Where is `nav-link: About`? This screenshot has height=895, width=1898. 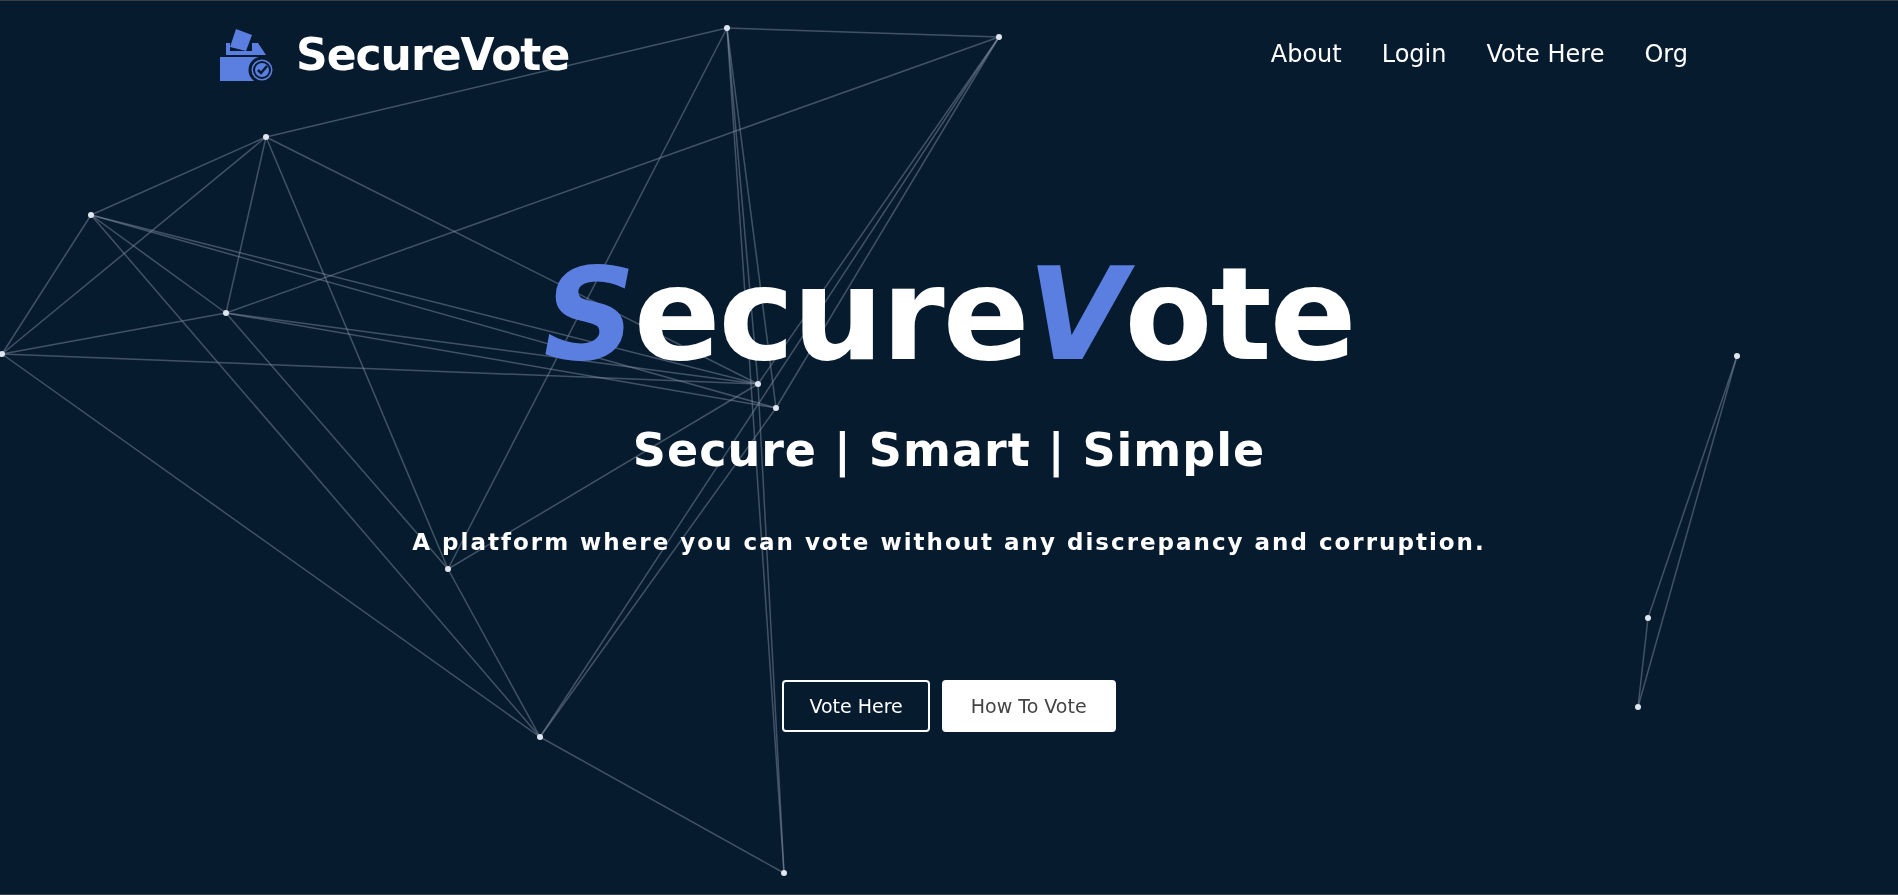 nav-link: About is located at coordinates (1306, 54).